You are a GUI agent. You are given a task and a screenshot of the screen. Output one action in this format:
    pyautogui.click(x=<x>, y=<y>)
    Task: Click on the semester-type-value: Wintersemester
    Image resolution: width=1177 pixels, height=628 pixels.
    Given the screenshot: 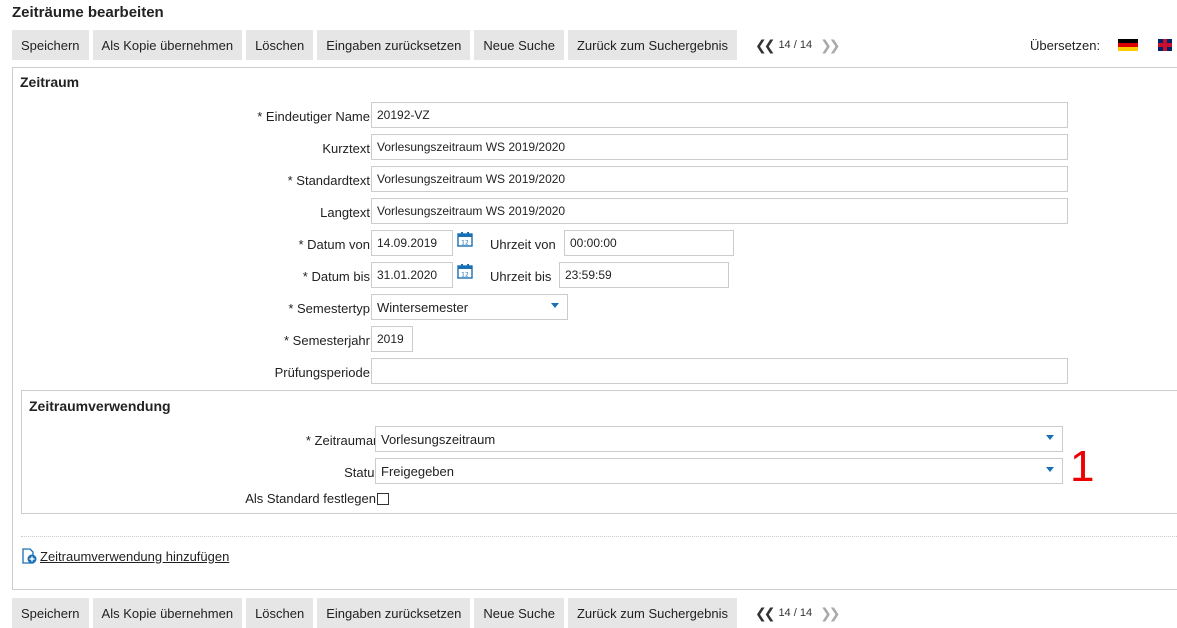 What is the action you would take?
    pyautogui.click(x=423, y=307)
    